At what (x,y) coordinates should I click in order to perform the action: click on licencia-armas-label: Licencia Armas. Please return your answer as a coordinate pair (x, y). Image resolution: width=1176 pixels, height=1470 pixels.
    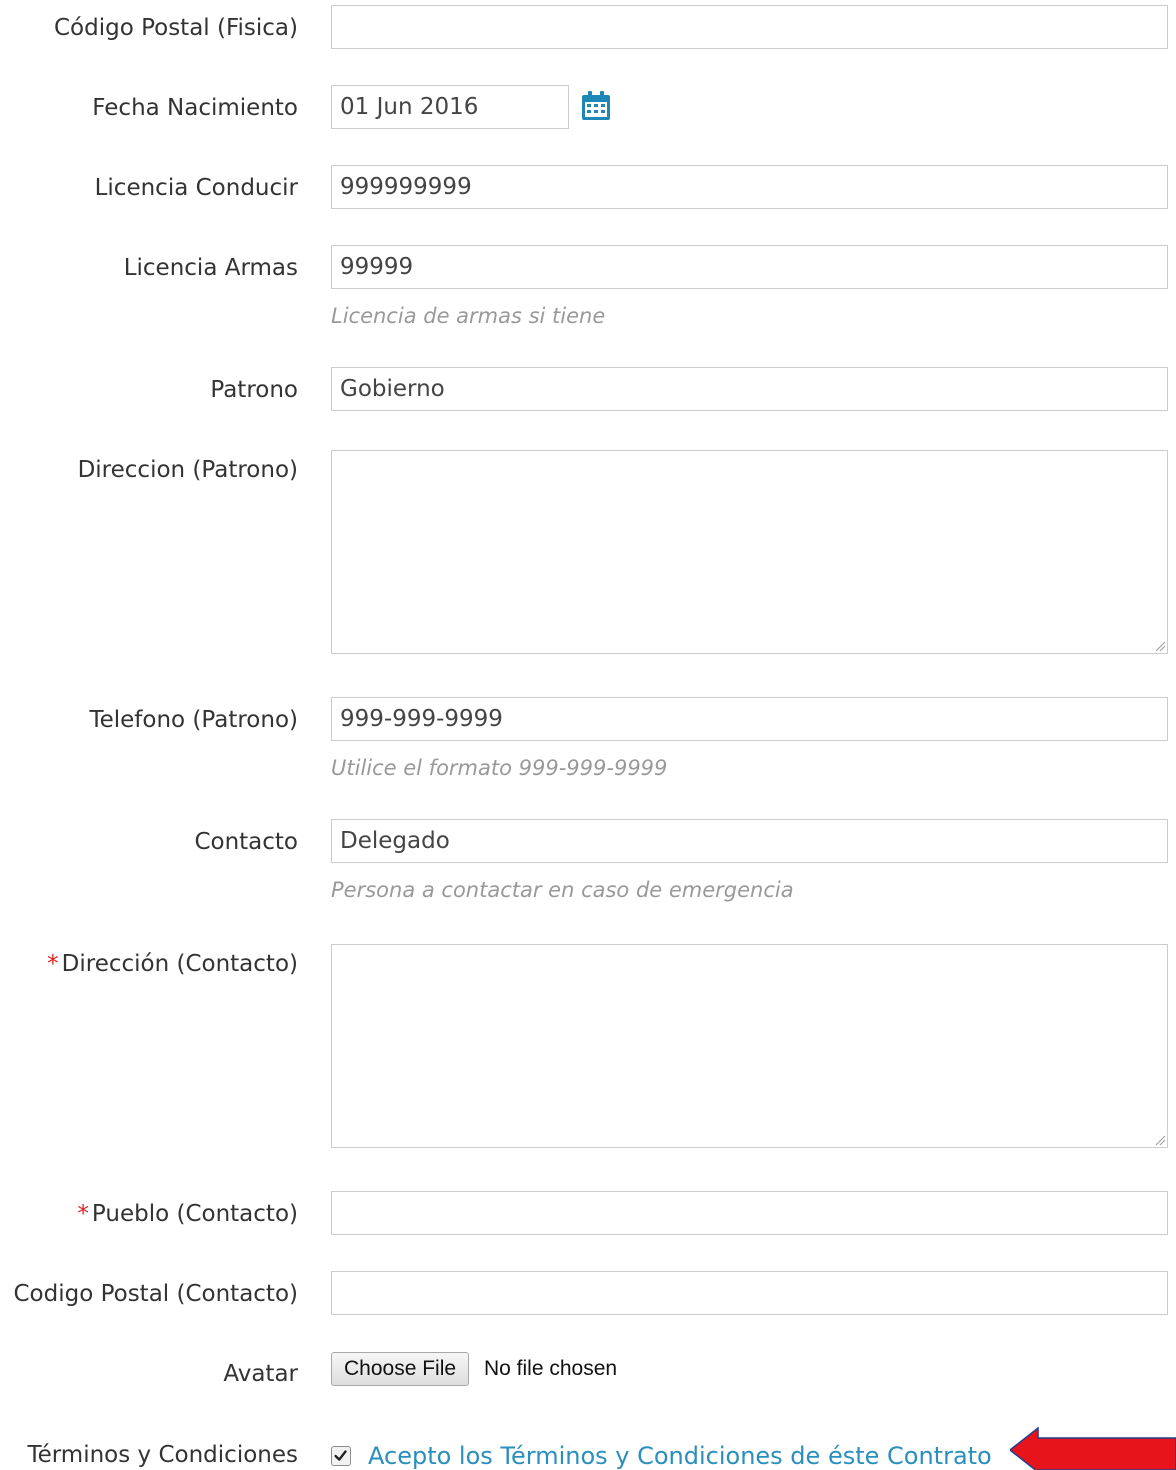
    Looking at the image, I should click on (210, 268).